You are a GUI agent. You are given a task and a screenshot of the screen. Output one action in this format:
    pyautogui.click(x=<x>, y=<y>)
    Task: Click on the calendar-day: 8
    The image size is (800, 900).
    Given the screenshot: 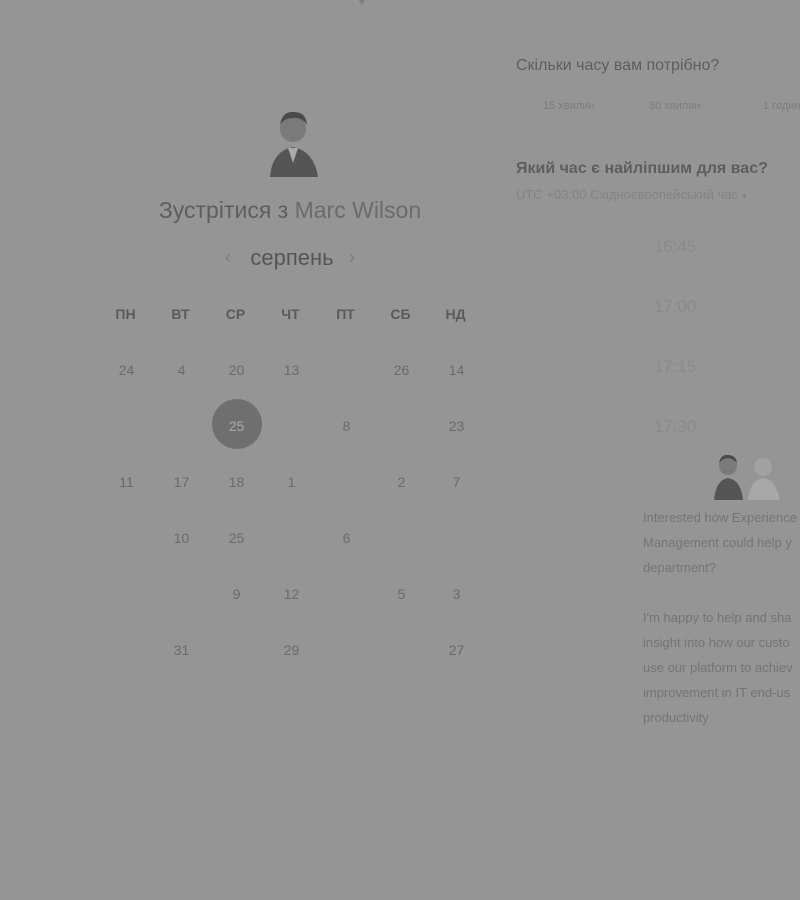 What is the action you would take?
    pyautogui.click(x=346, y=426)
    